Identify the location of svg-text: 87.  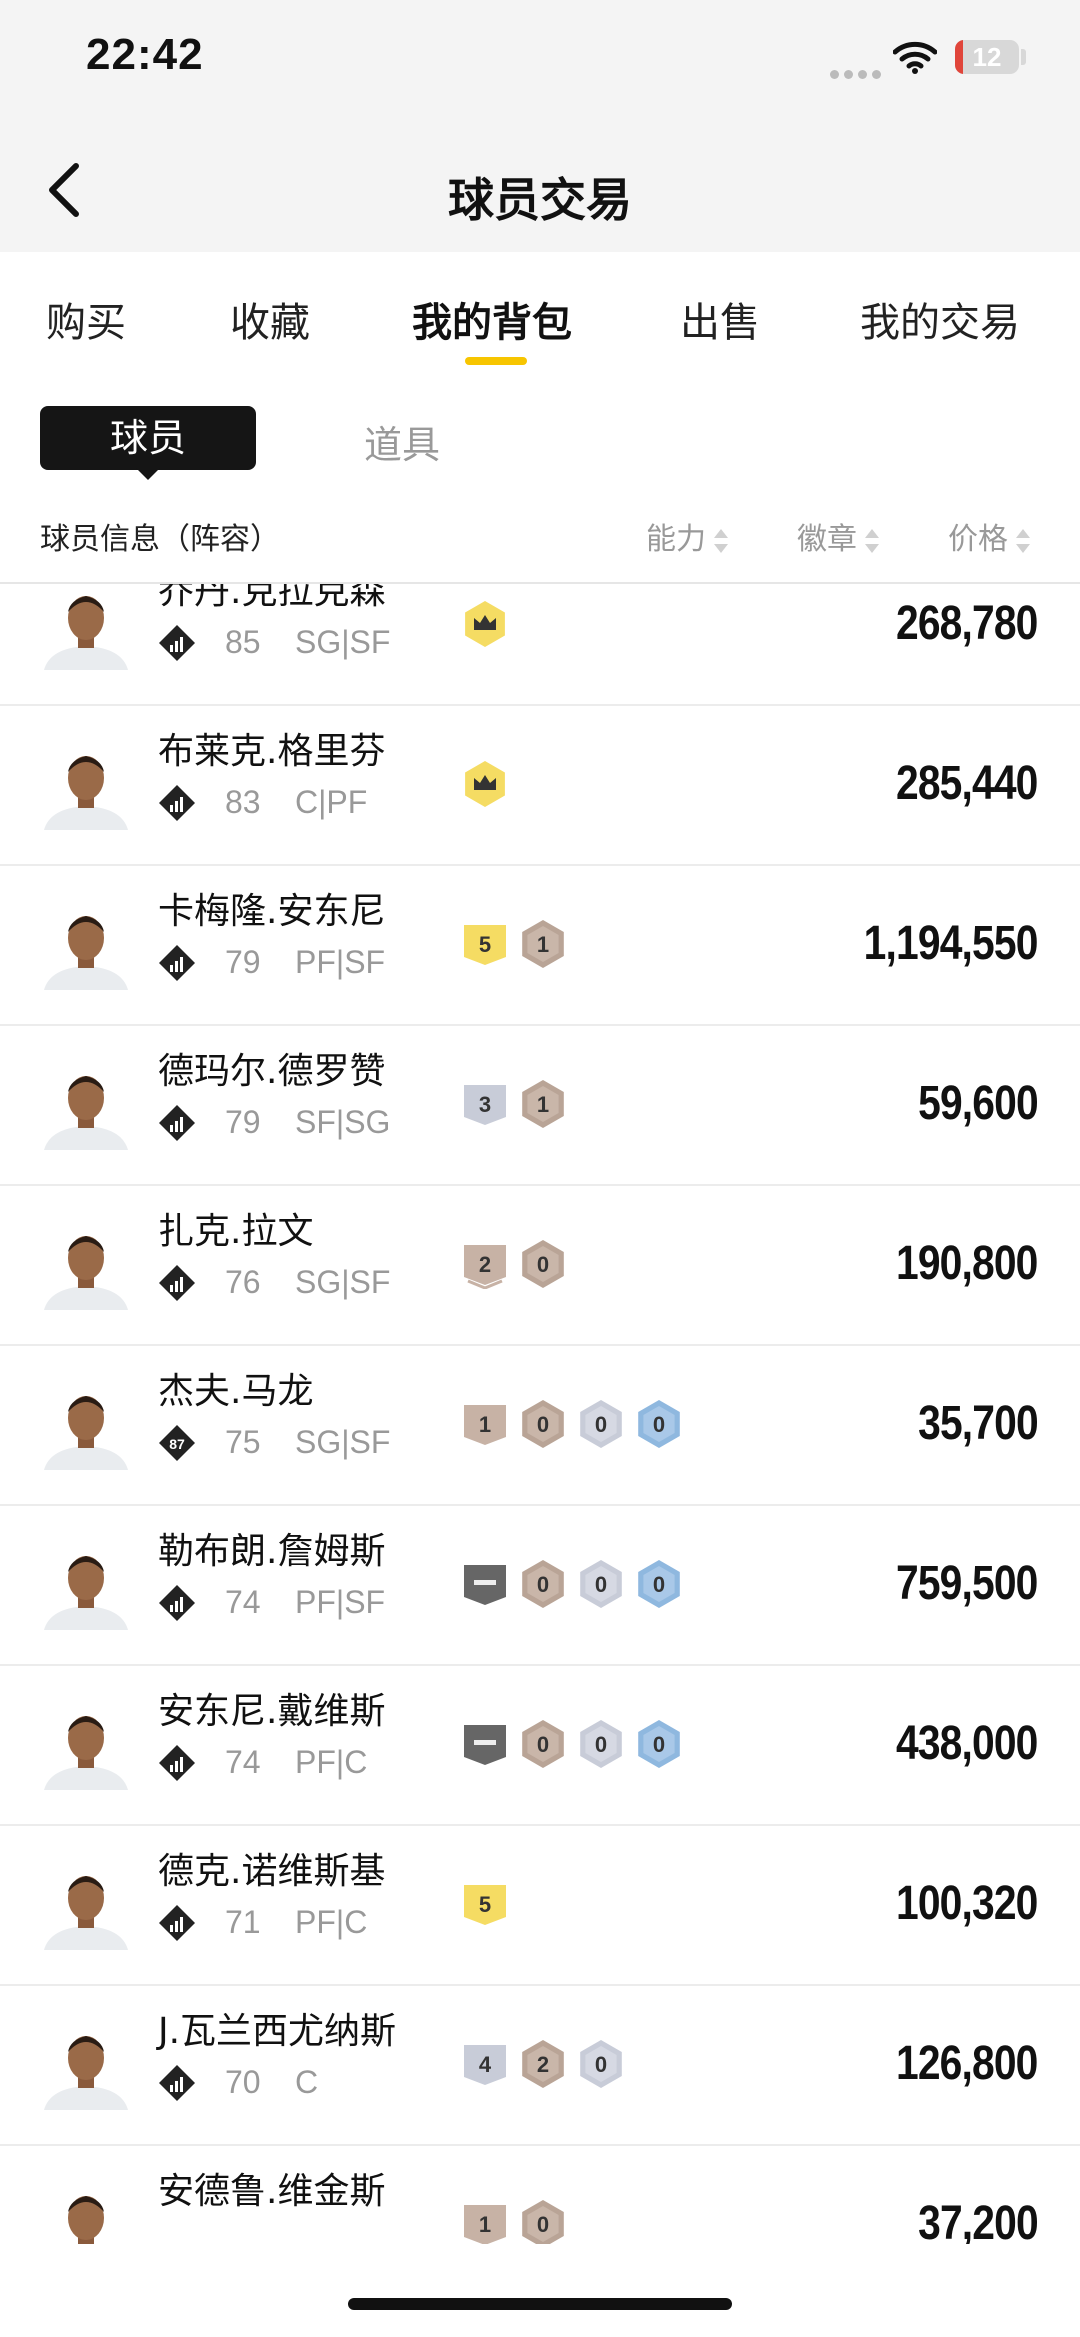
(177, 1444).